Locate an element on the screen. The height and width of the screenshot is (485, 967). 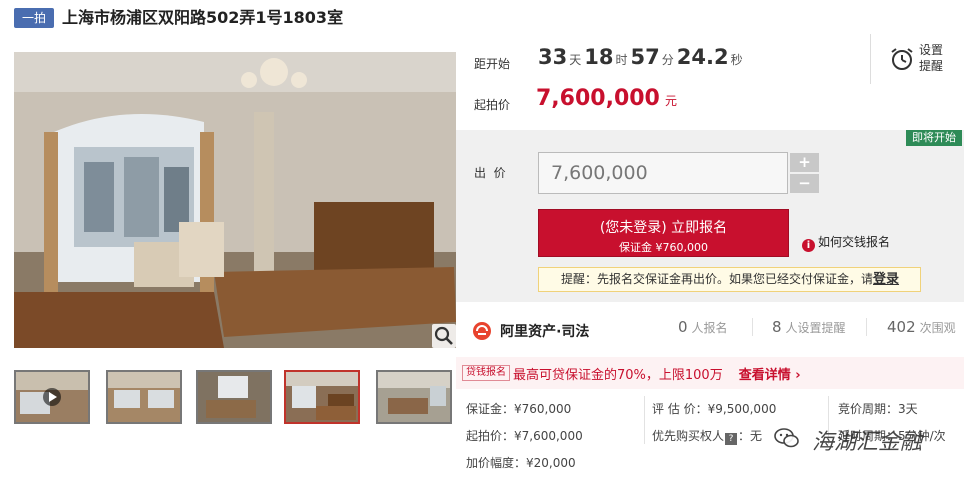
deposit-loan-banner: 贷钱报名 最高可贷保证金的70%，上限100万 查看详情 › is located at coordinates (710, 373).